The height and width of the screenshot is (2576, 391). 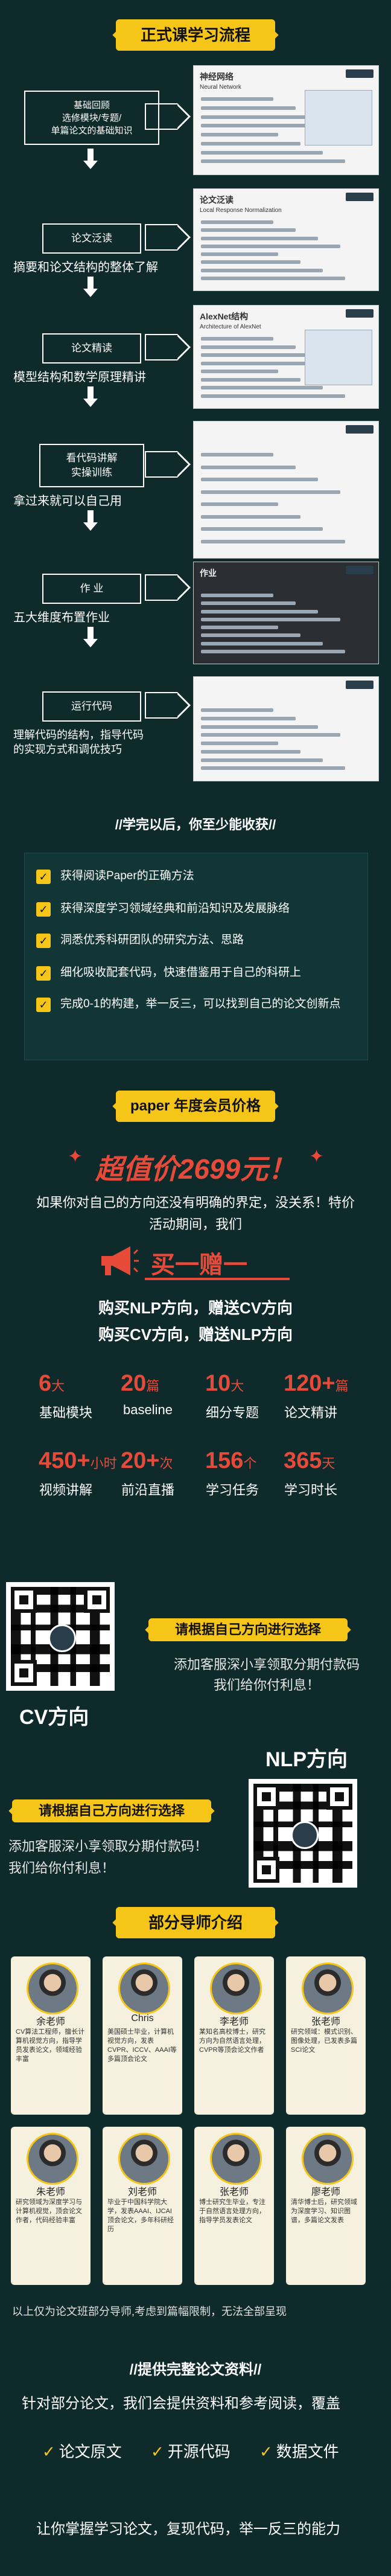 I want to click on gain-text: 获得深度学习领域经典和前沿知识及发展脉络, so click(x=175, y=908).